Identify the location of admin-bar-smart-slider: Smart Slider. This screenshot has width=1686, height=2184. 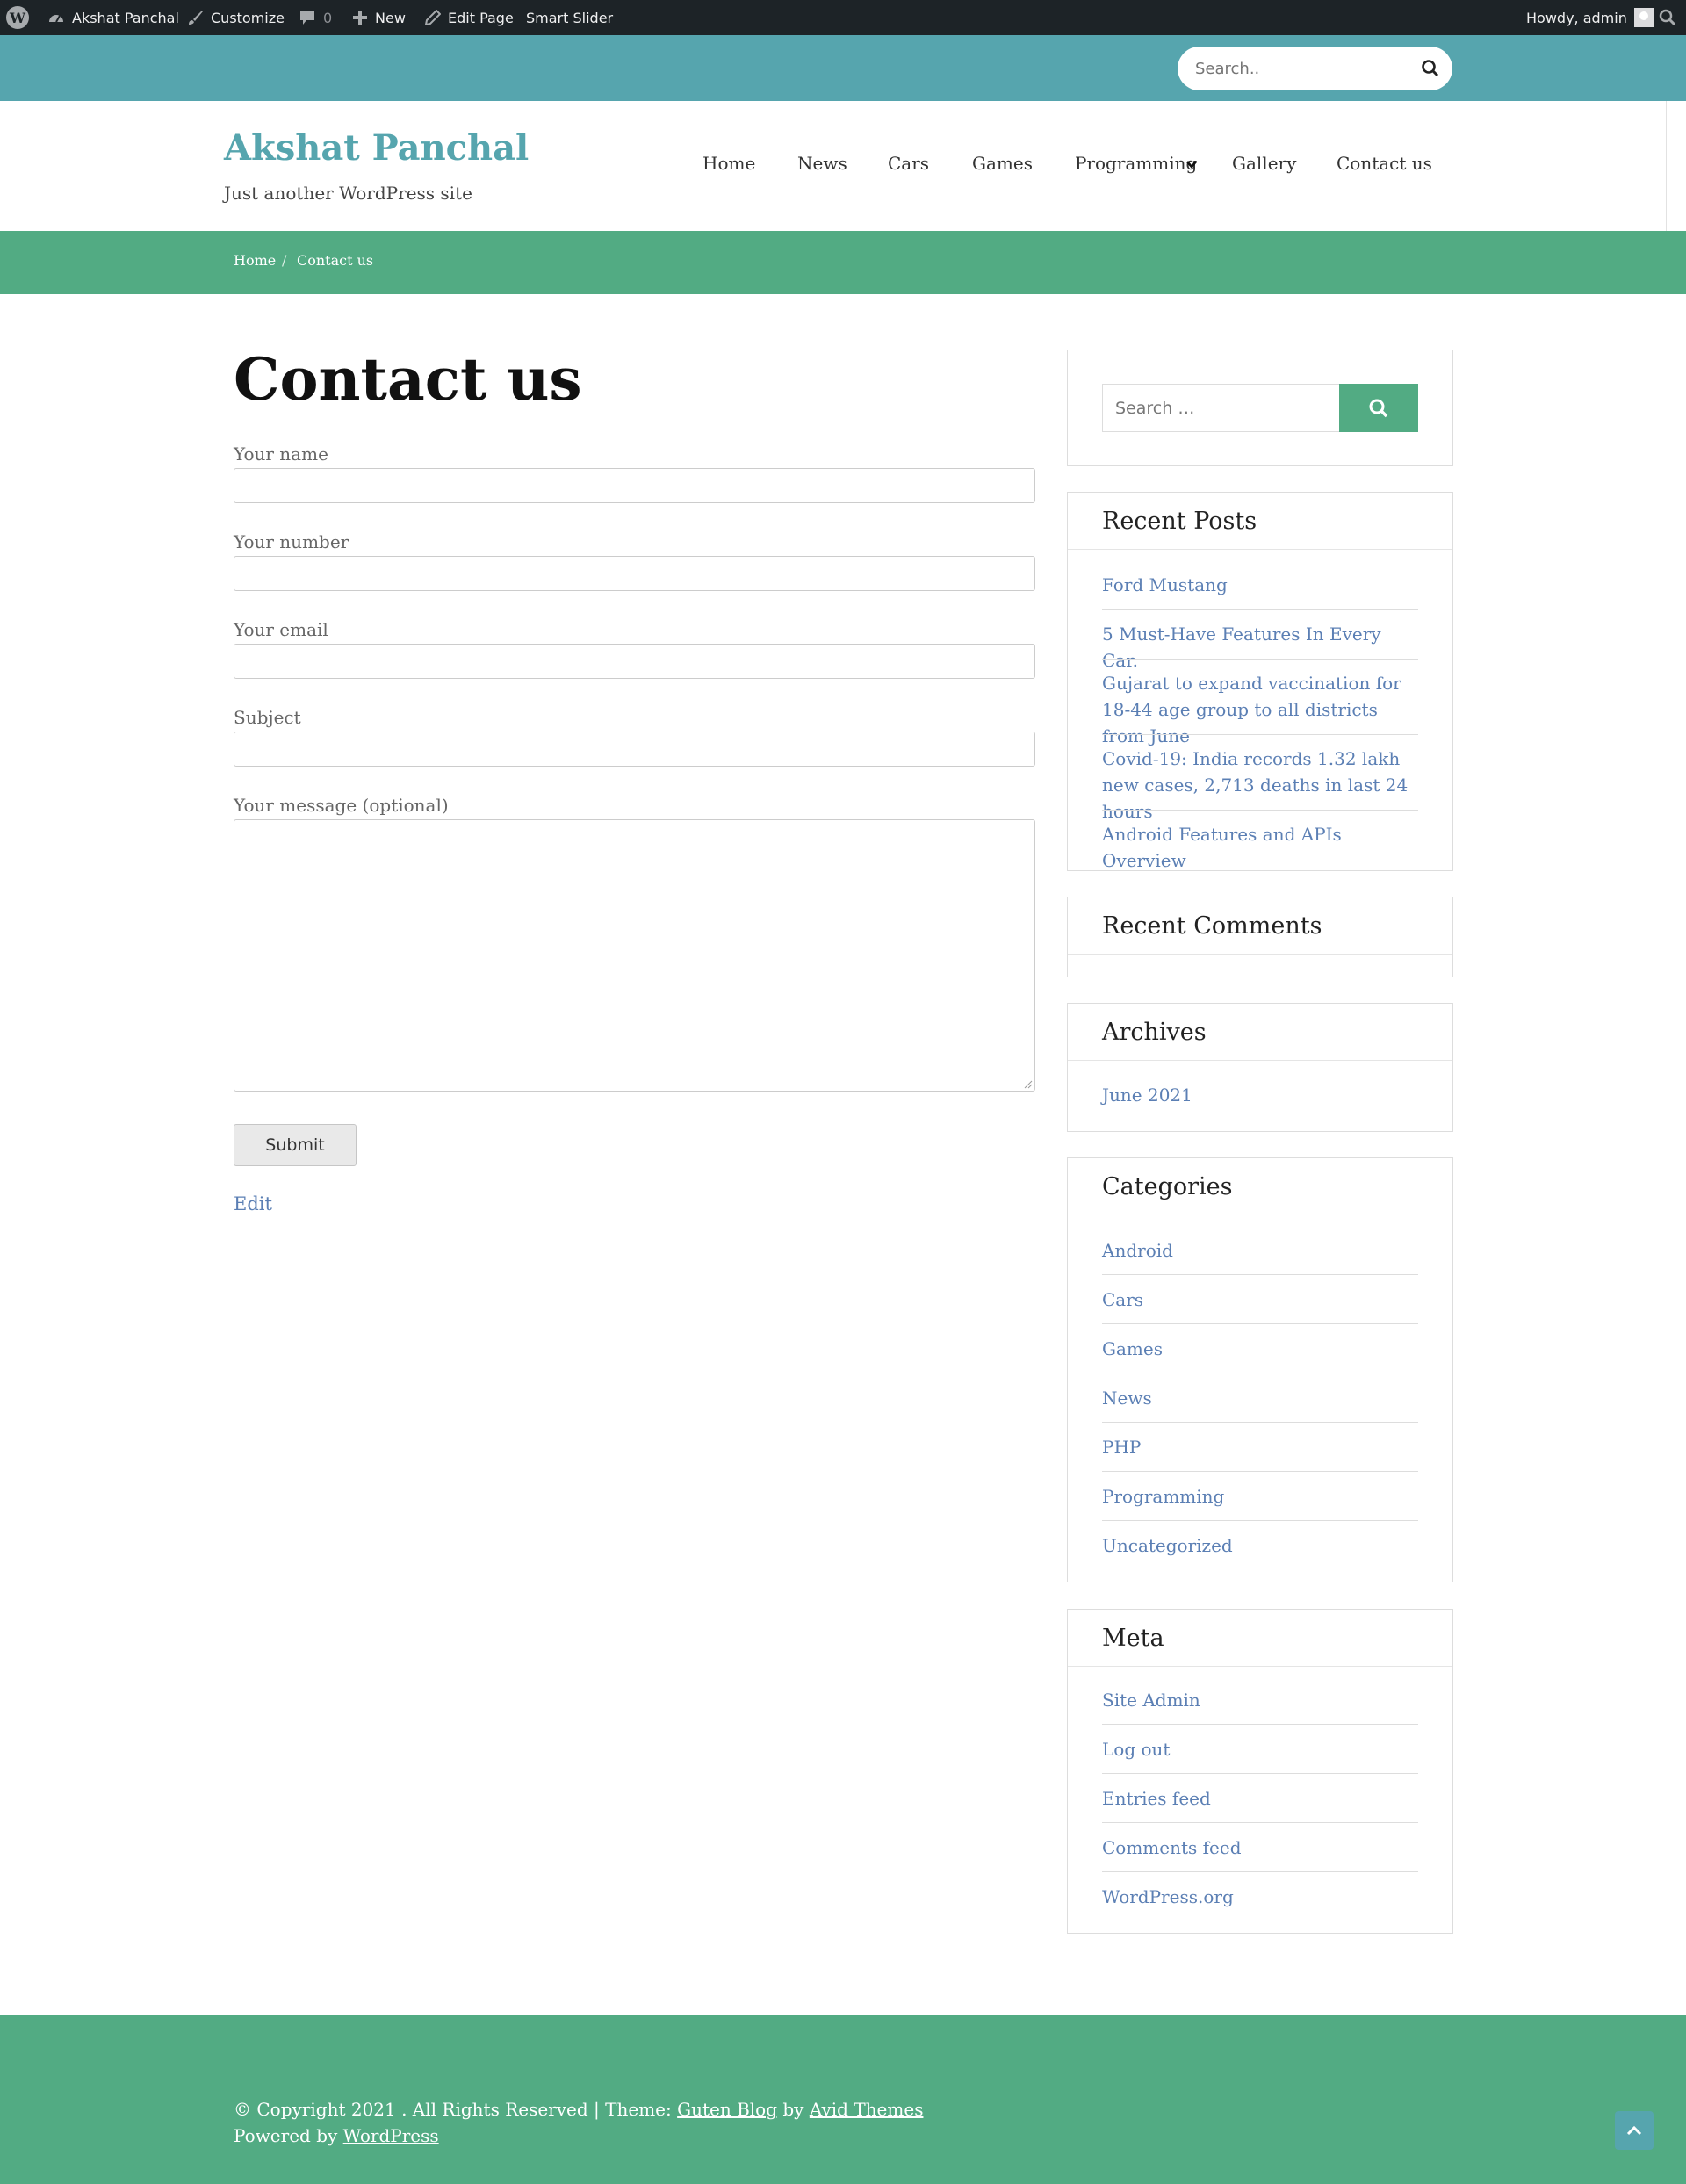
(570, 17).